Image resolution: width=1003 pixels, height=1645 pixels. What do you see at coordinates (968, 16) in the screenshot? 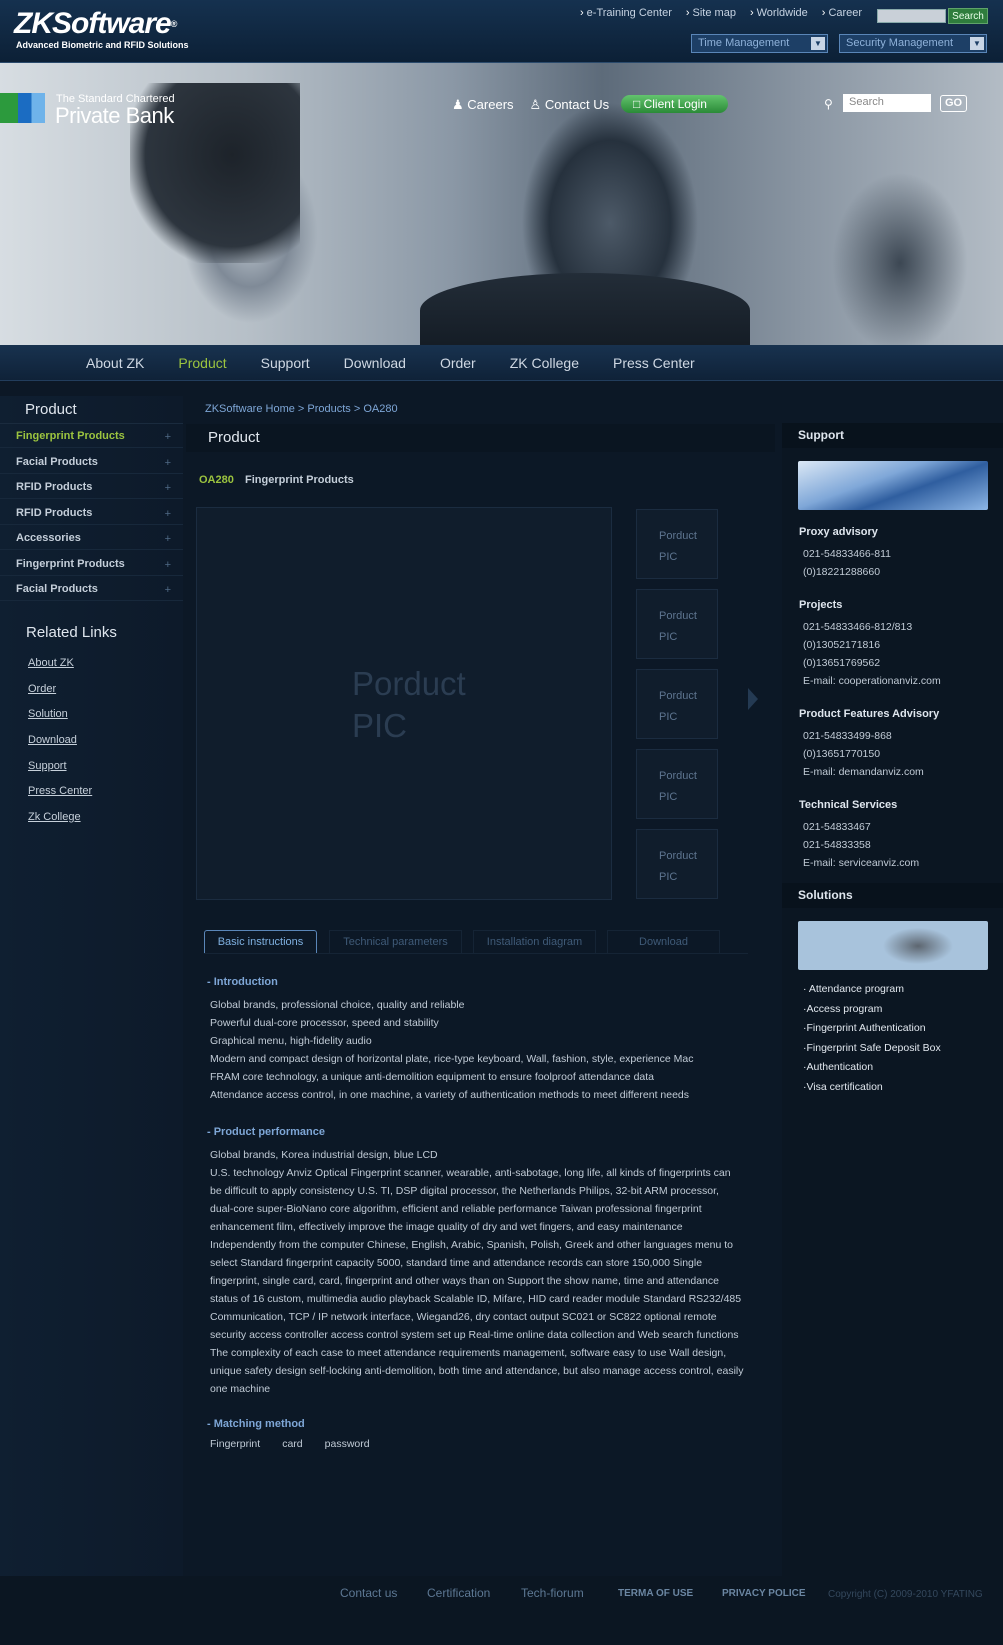
I see `top-search-button: Search` at bounding box center [968, 16].